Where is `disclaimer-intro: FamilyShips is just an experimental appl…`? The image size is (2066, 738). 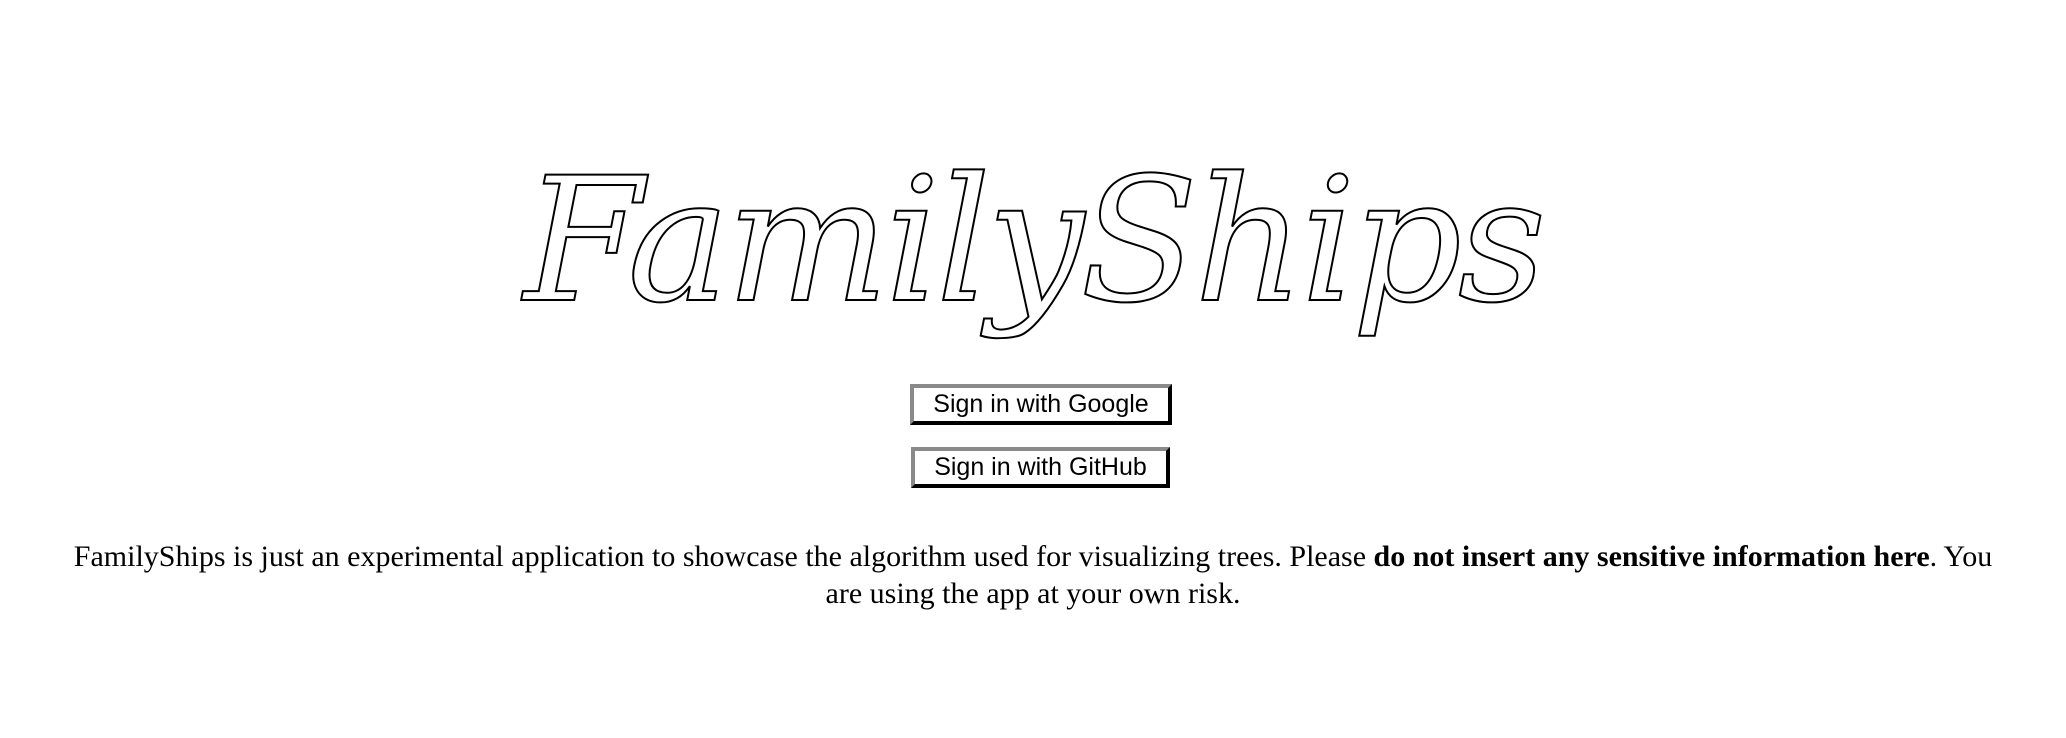
disclaimer-intro: FamilyShips is just an experimental appl… is located at coordinates (723, 556).